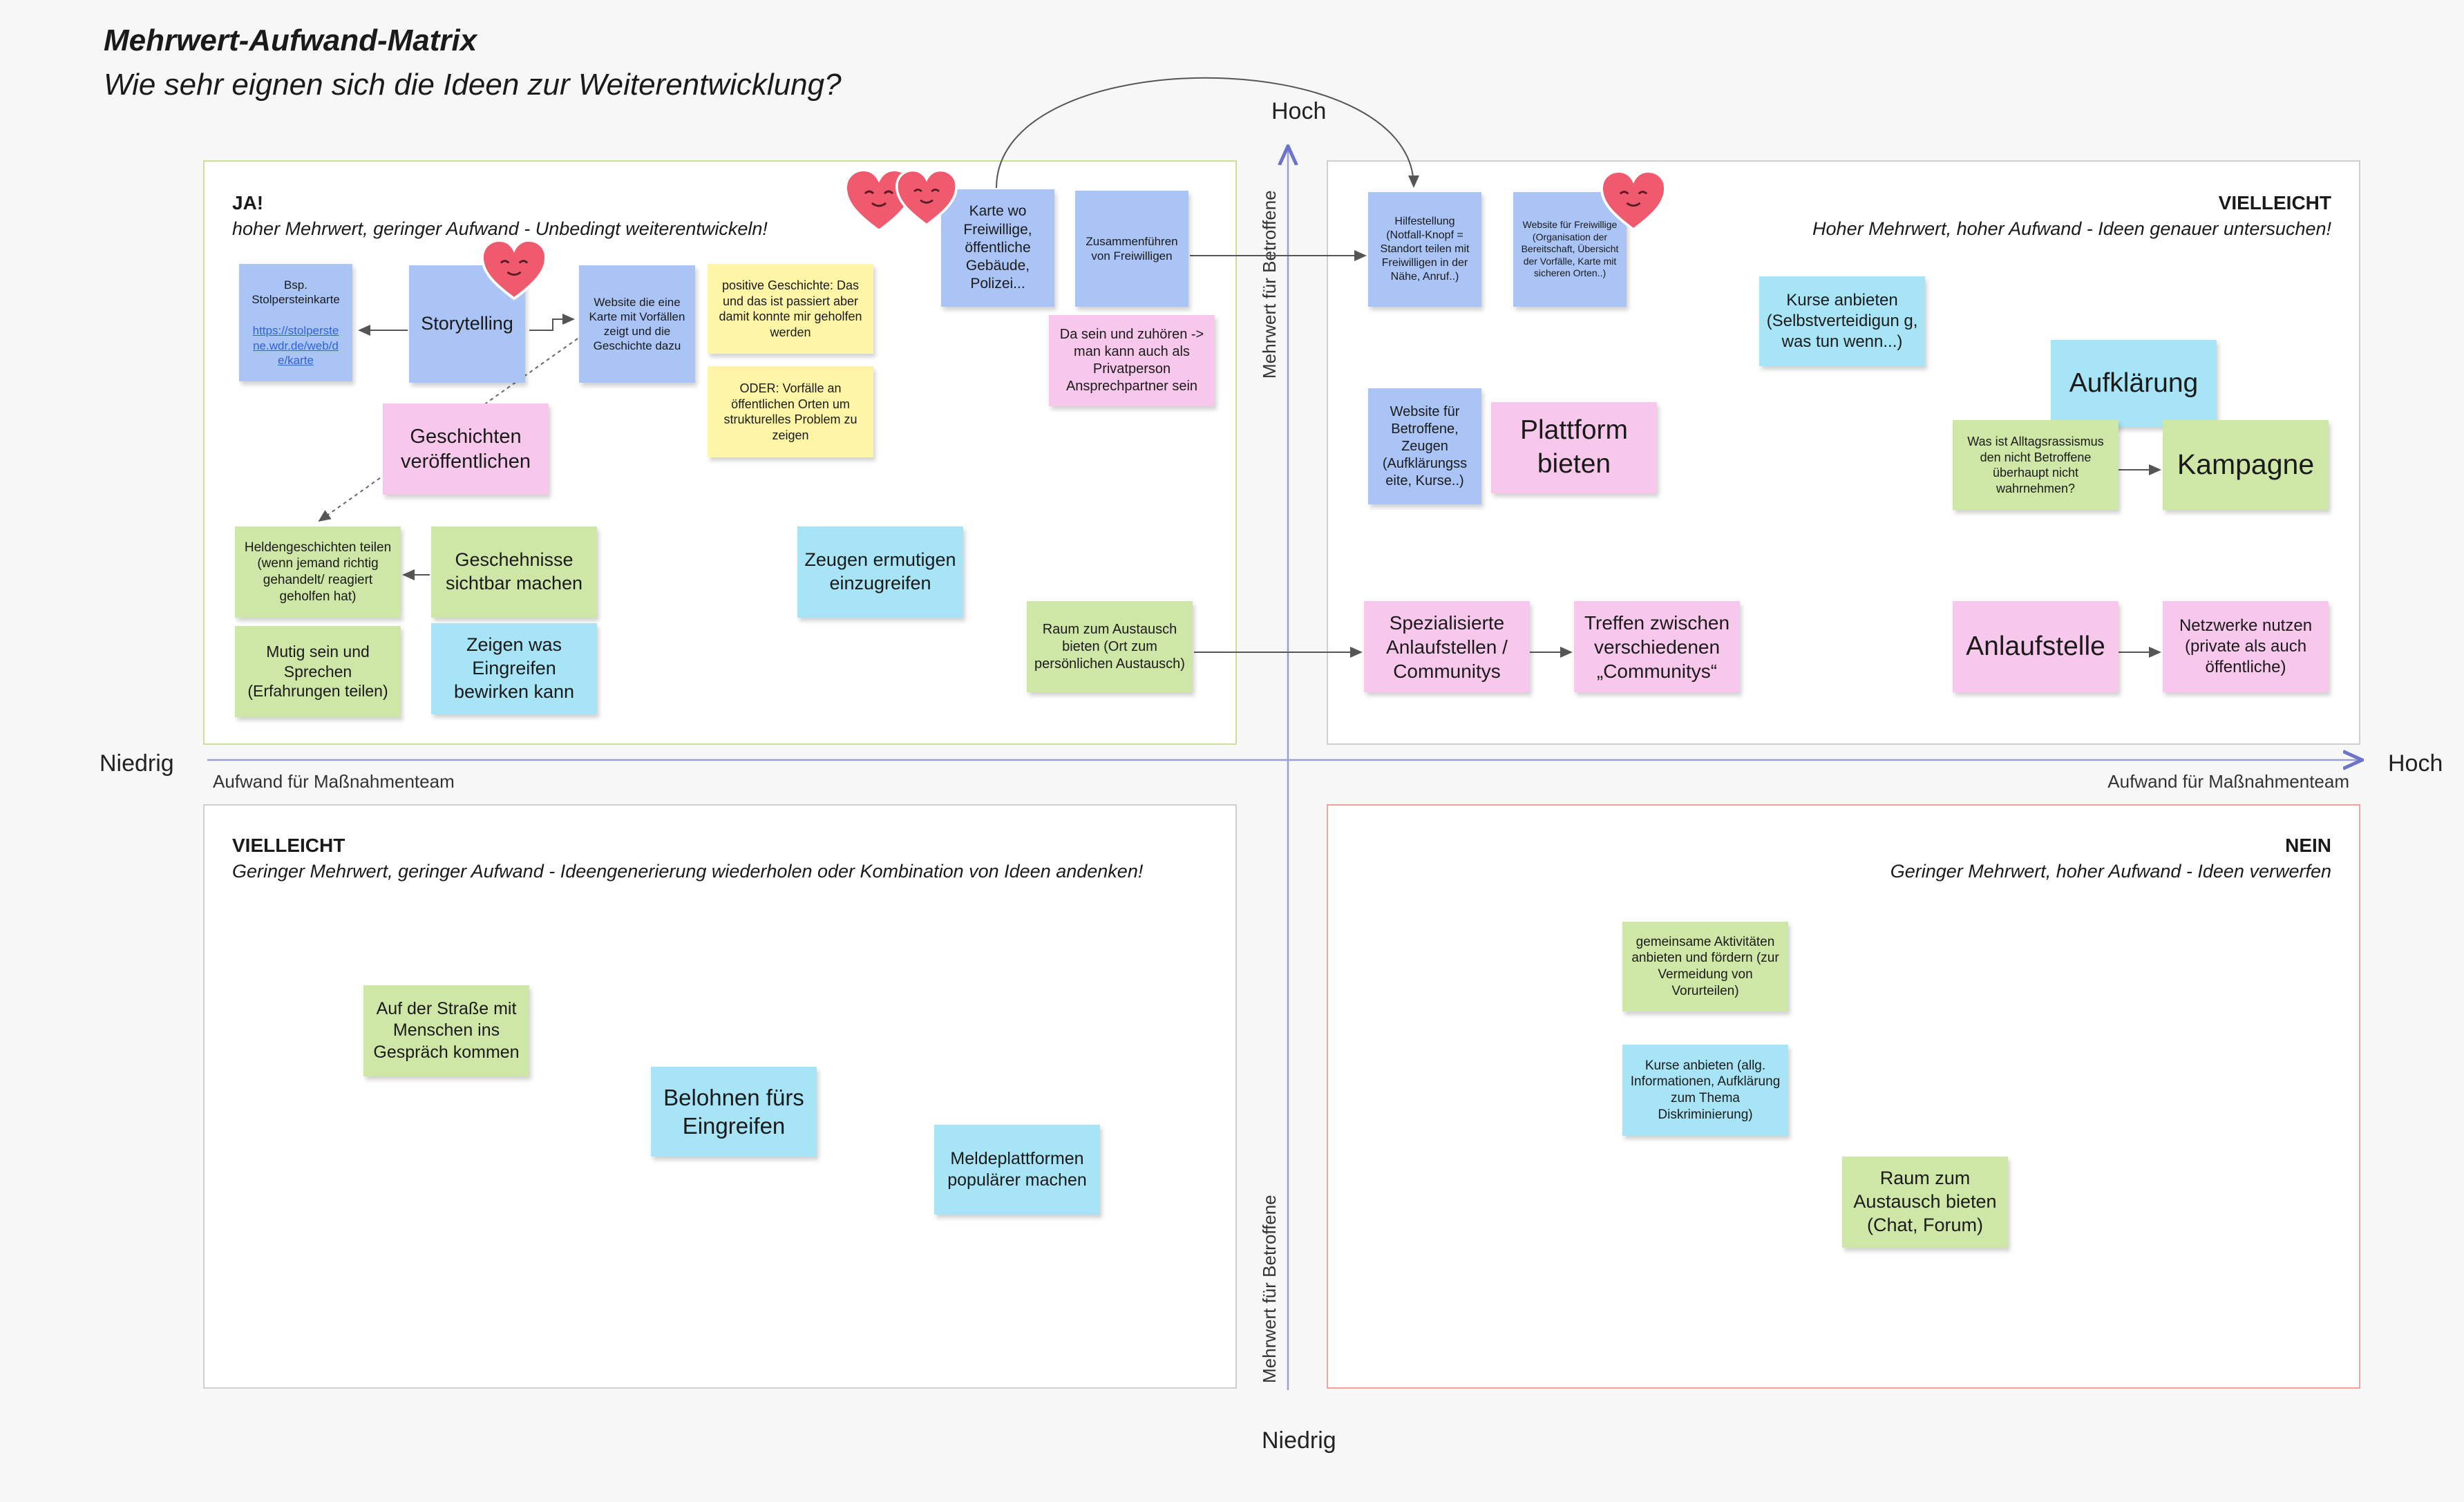 The width and height of the screenshot is (2464, 1502). What do you see at coordinates (2036, 646) in the screenshot?
I see `note-anlaufstelle: Anlaufstelle` at bounding box center [2036, 646].